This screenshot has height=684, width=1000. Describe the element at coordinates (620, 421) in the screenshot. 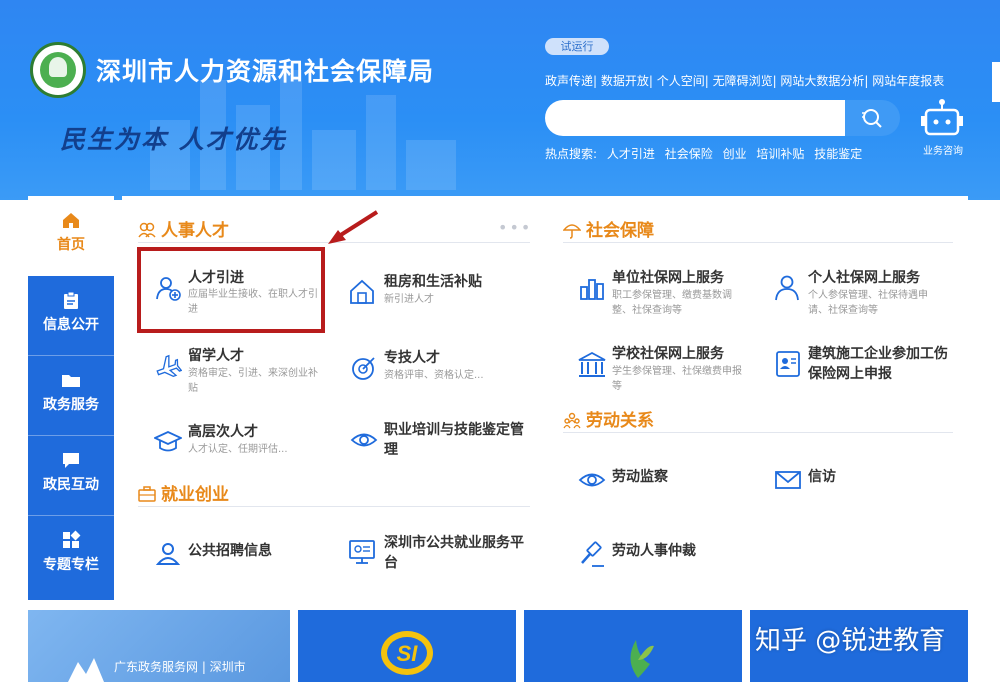

I see `section-label: 劳动关系` at that location.